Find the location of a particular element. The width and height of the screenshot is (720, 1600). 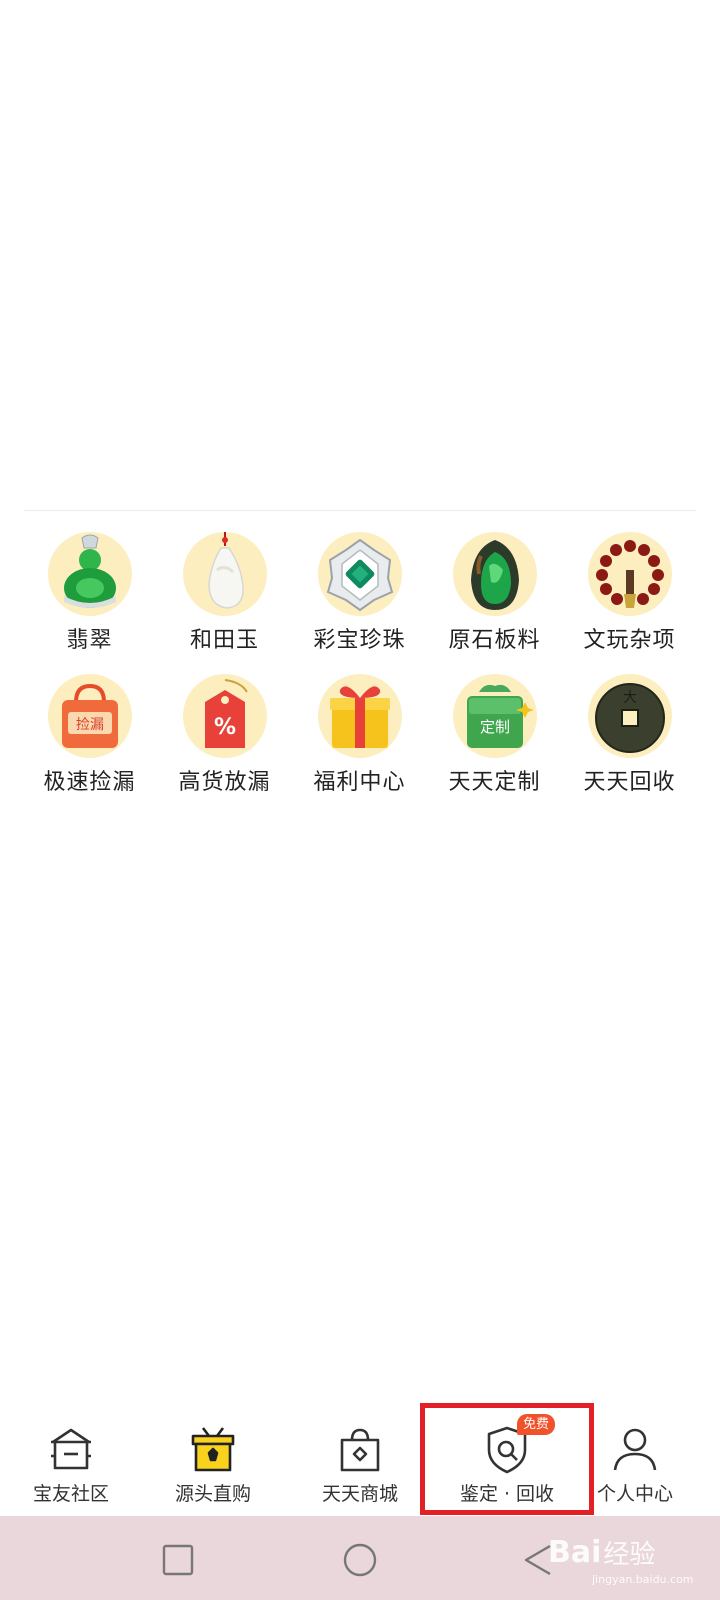

tab-label: 个人中心 is located at coordinates (634, 1494).